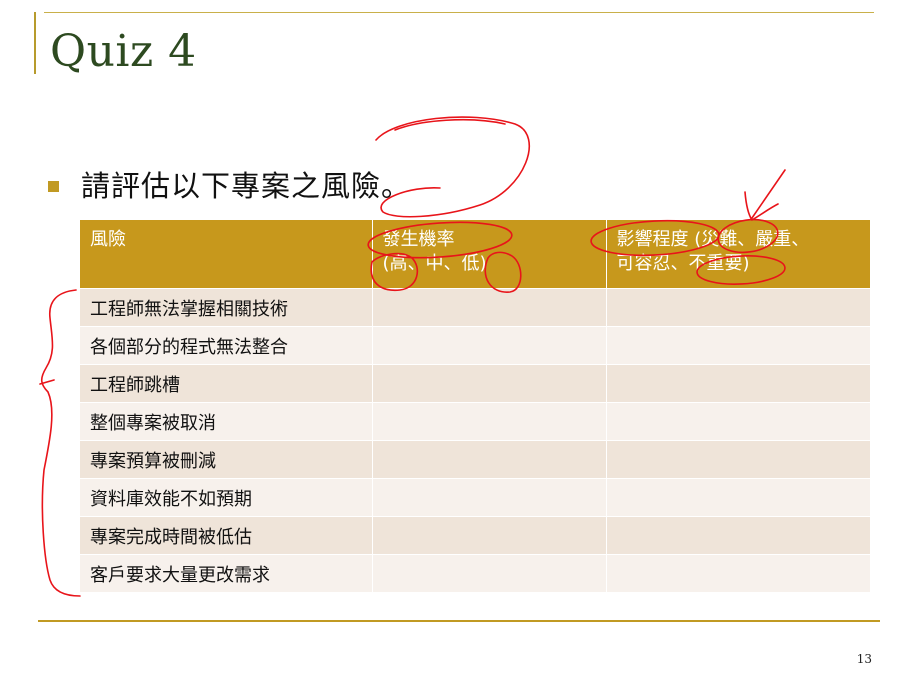 The image size is (920, 698). I want to click on table-row: 各個部分的程式無法整合, so click(475, 345).